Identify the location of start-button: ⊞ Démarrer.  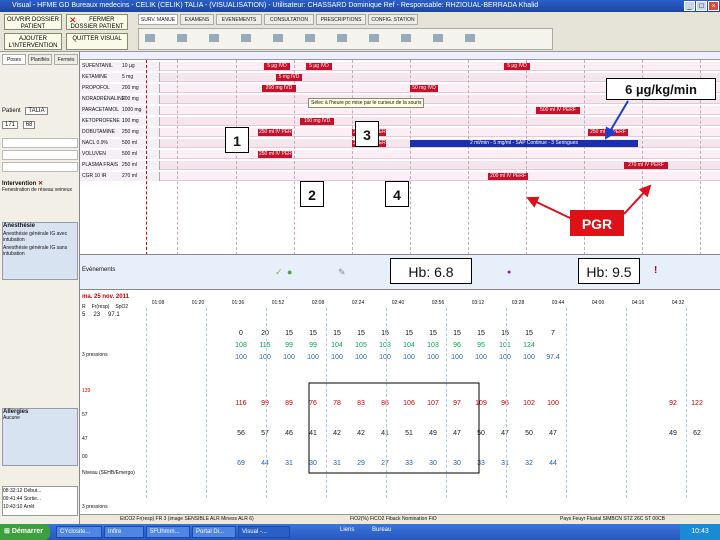
(25, 532).